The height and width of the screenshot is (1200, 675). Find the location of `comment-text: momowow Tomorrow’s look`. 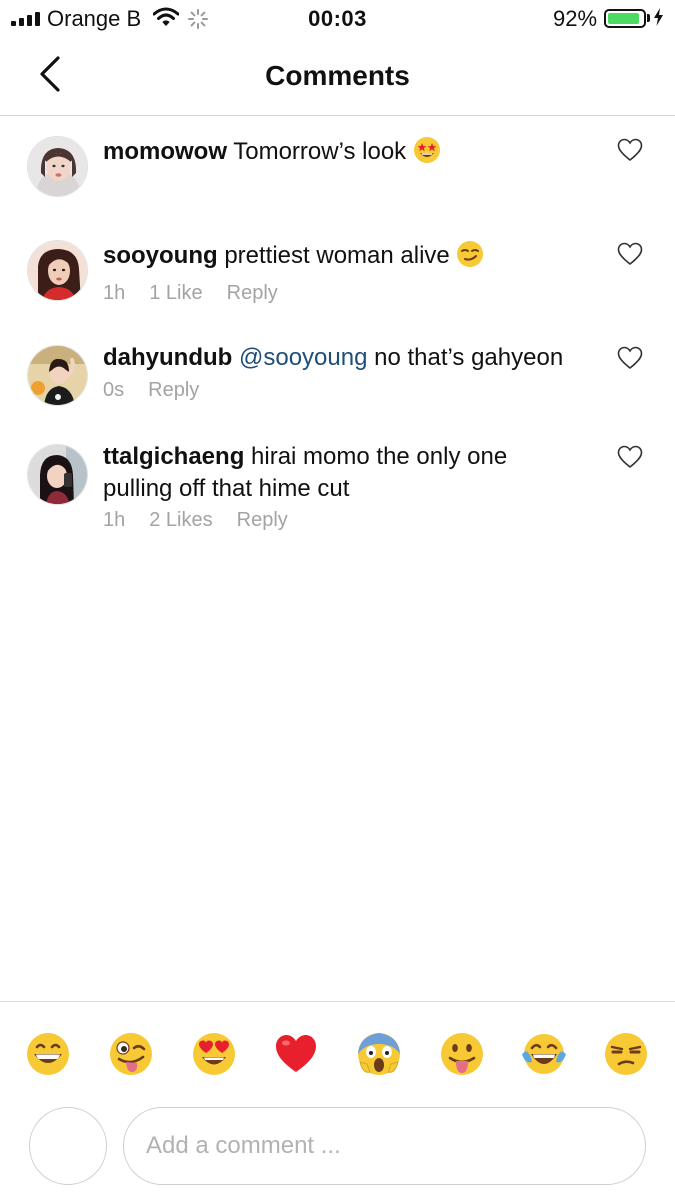

comment-text: momowow Tomorrow’s look is located at coordinates (353, 152).